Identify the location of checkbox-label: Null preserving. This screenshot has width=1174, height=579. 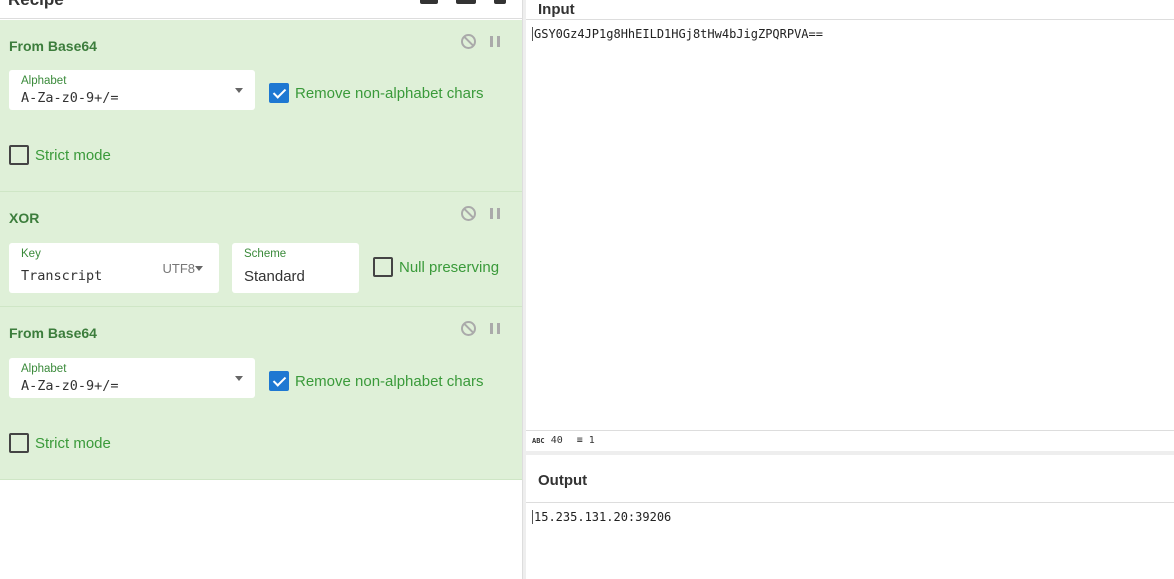
(449, 267).